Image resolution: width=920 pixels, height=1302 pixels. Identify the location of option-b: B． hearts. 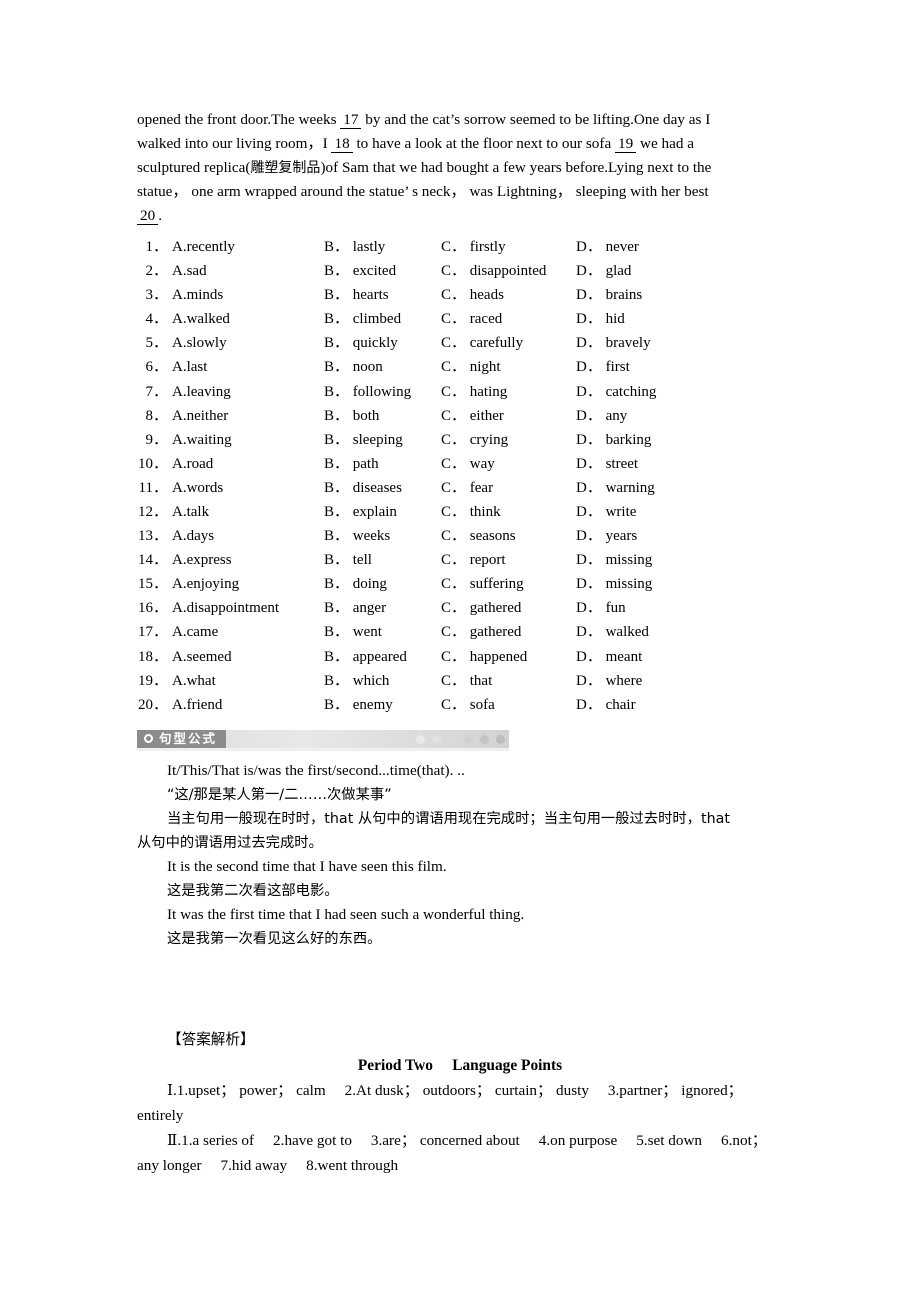
(382, 295).